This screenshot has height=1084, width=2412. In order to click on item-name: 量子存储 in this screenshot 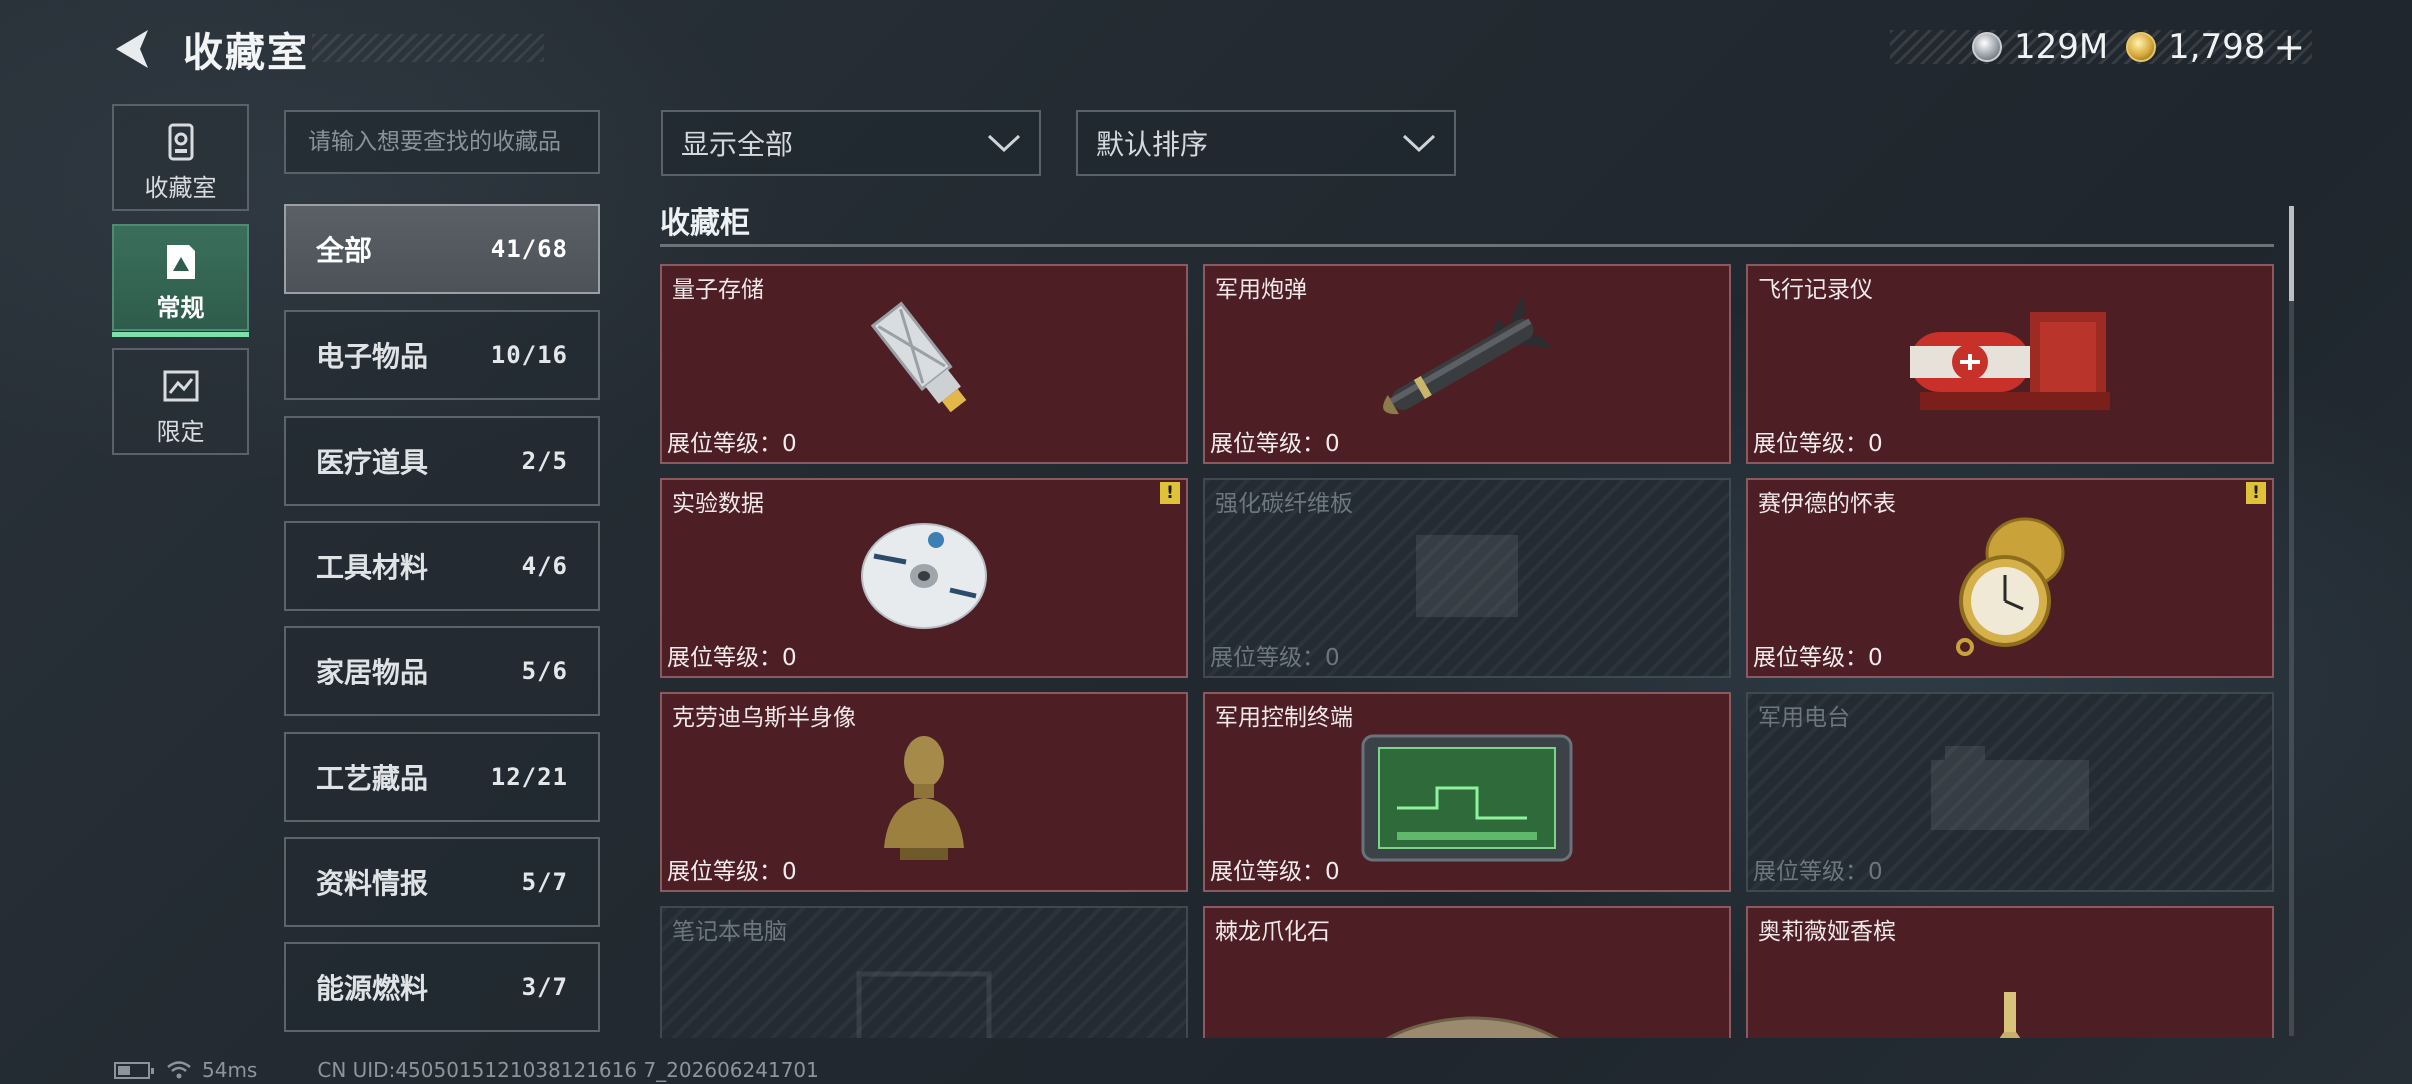, I will do `click(718, 290)`.